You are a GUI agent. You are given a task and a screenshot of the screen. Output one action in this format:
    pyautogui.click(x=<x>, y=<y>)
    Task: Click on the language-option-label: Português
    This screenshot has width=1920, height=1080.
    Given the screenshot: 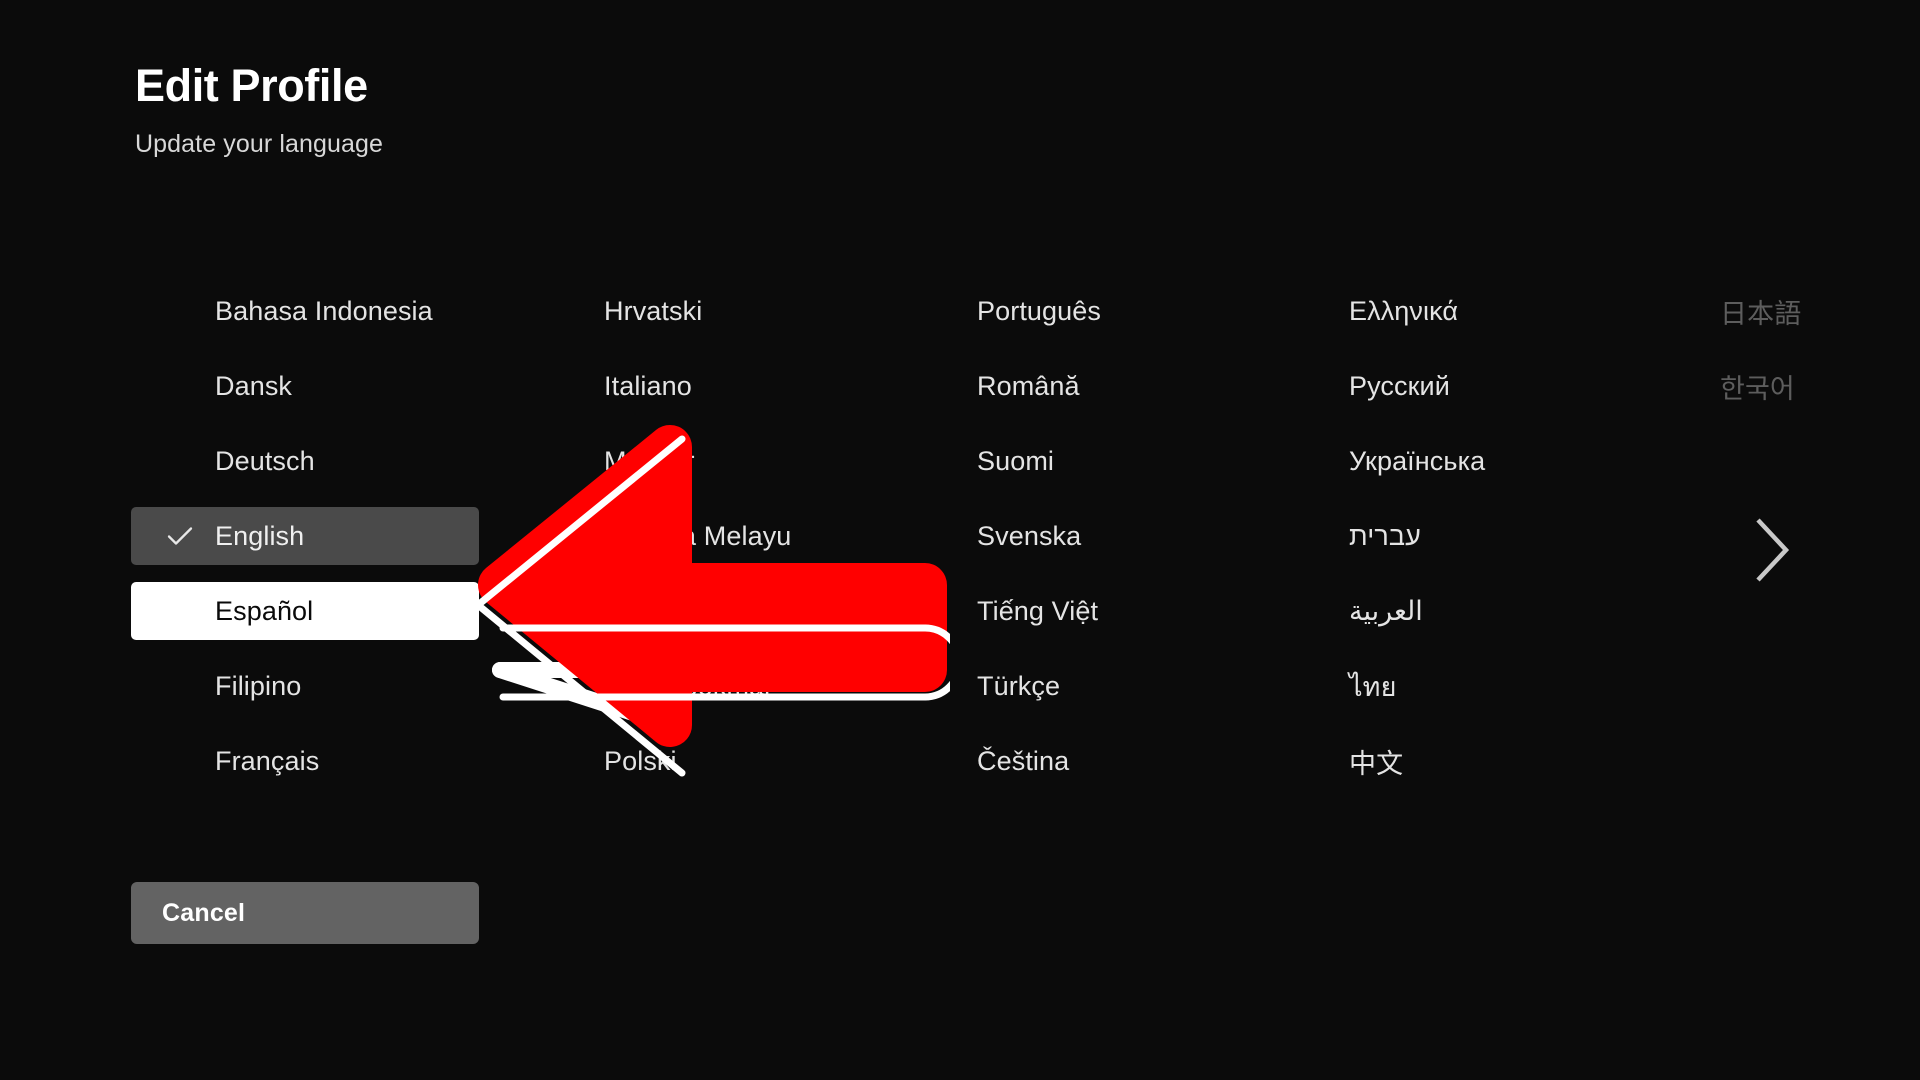 What is the action you would take?
    pyautogui.click(x=1039, y=310)
    